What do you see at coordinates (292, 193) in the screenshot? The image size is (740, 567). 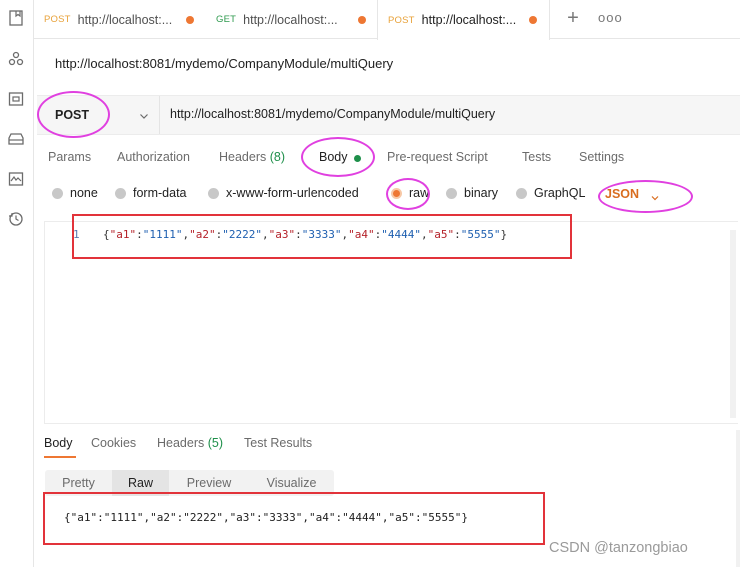 I see `radio-urlencoded-label: x-www-form-urlencoded` at bounding box center [292, 193].